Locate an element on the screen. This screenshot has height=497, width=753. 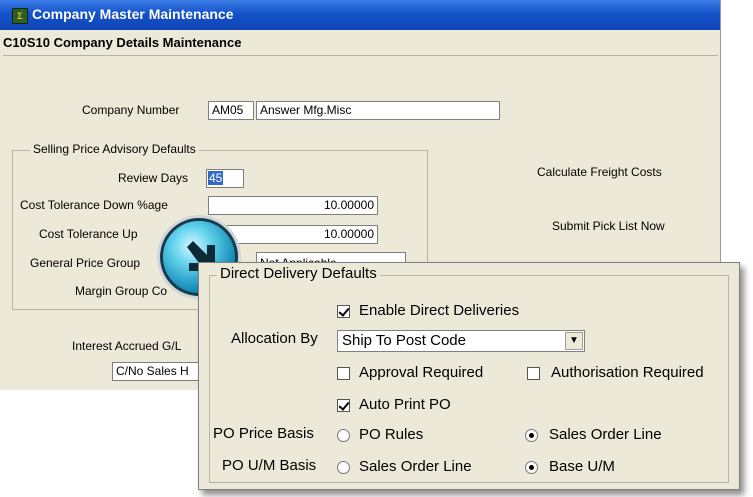
general-price-group-label: General Price Group is located at coordinates (85, 263).